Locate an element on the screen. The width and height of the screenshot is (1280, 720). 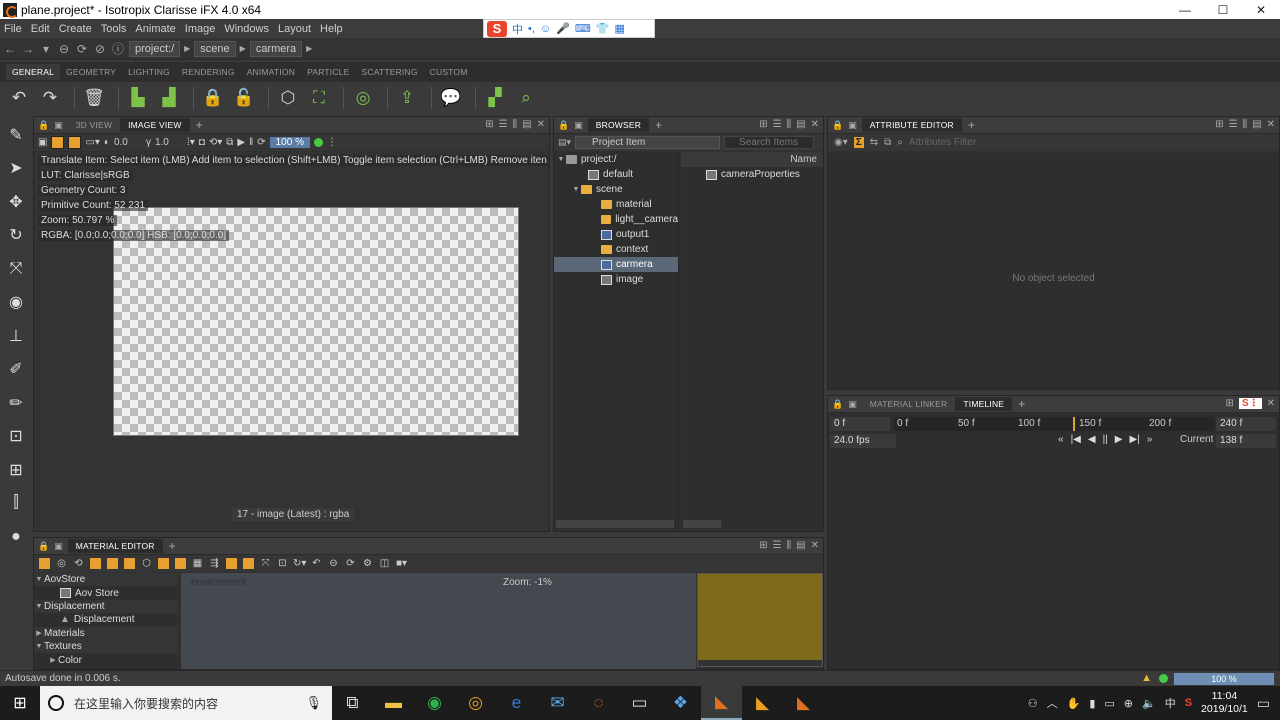
ime-voice-icon: 🎤 is located at coordinates (563, 28).